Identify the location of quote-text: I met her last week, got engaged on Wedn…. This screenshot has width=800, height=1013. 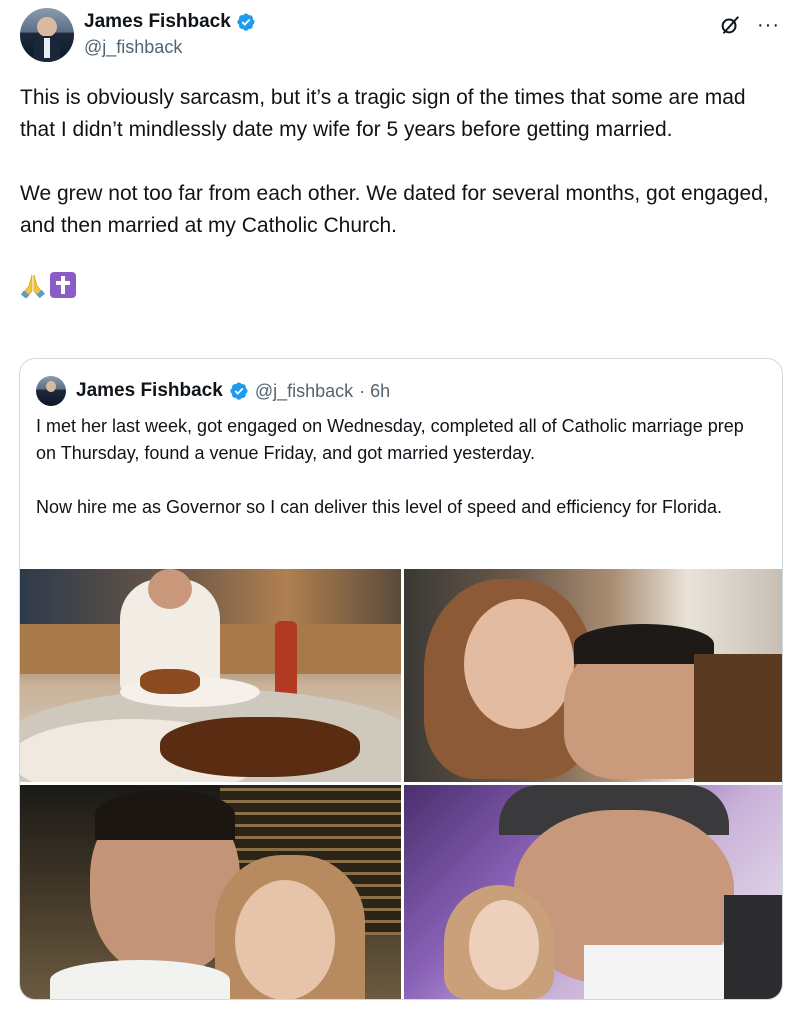
(401, 480).